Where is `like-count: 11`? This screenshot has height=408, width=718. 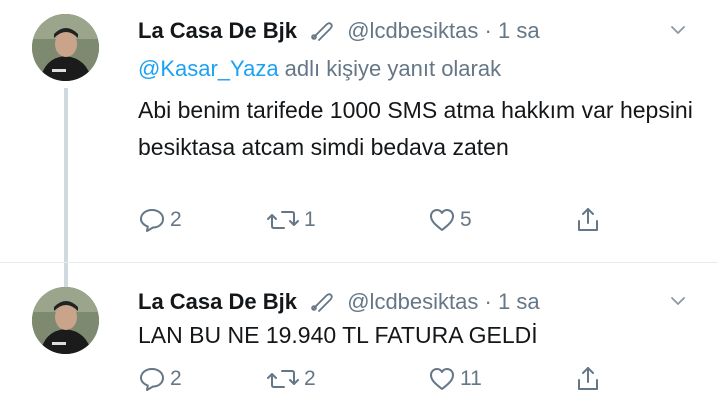 like-count: 11 is located at coordinates (471, 378).